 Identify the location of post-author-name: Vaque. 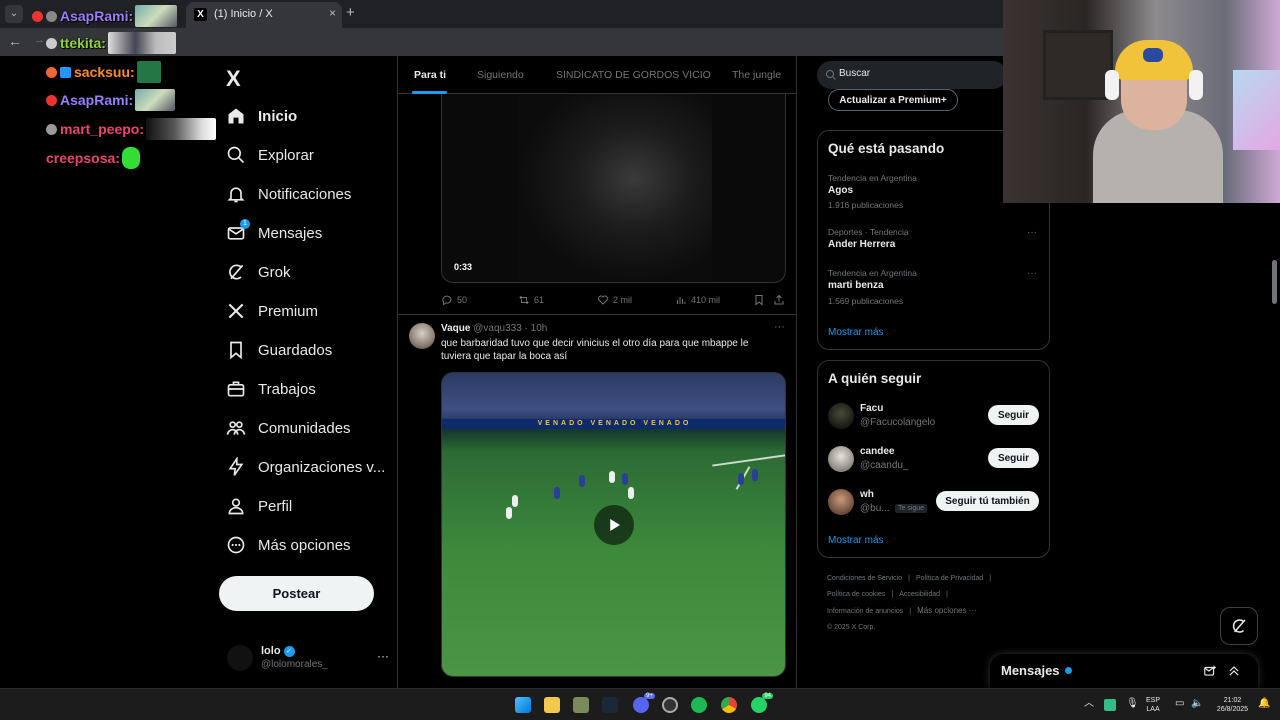
(455, 328).